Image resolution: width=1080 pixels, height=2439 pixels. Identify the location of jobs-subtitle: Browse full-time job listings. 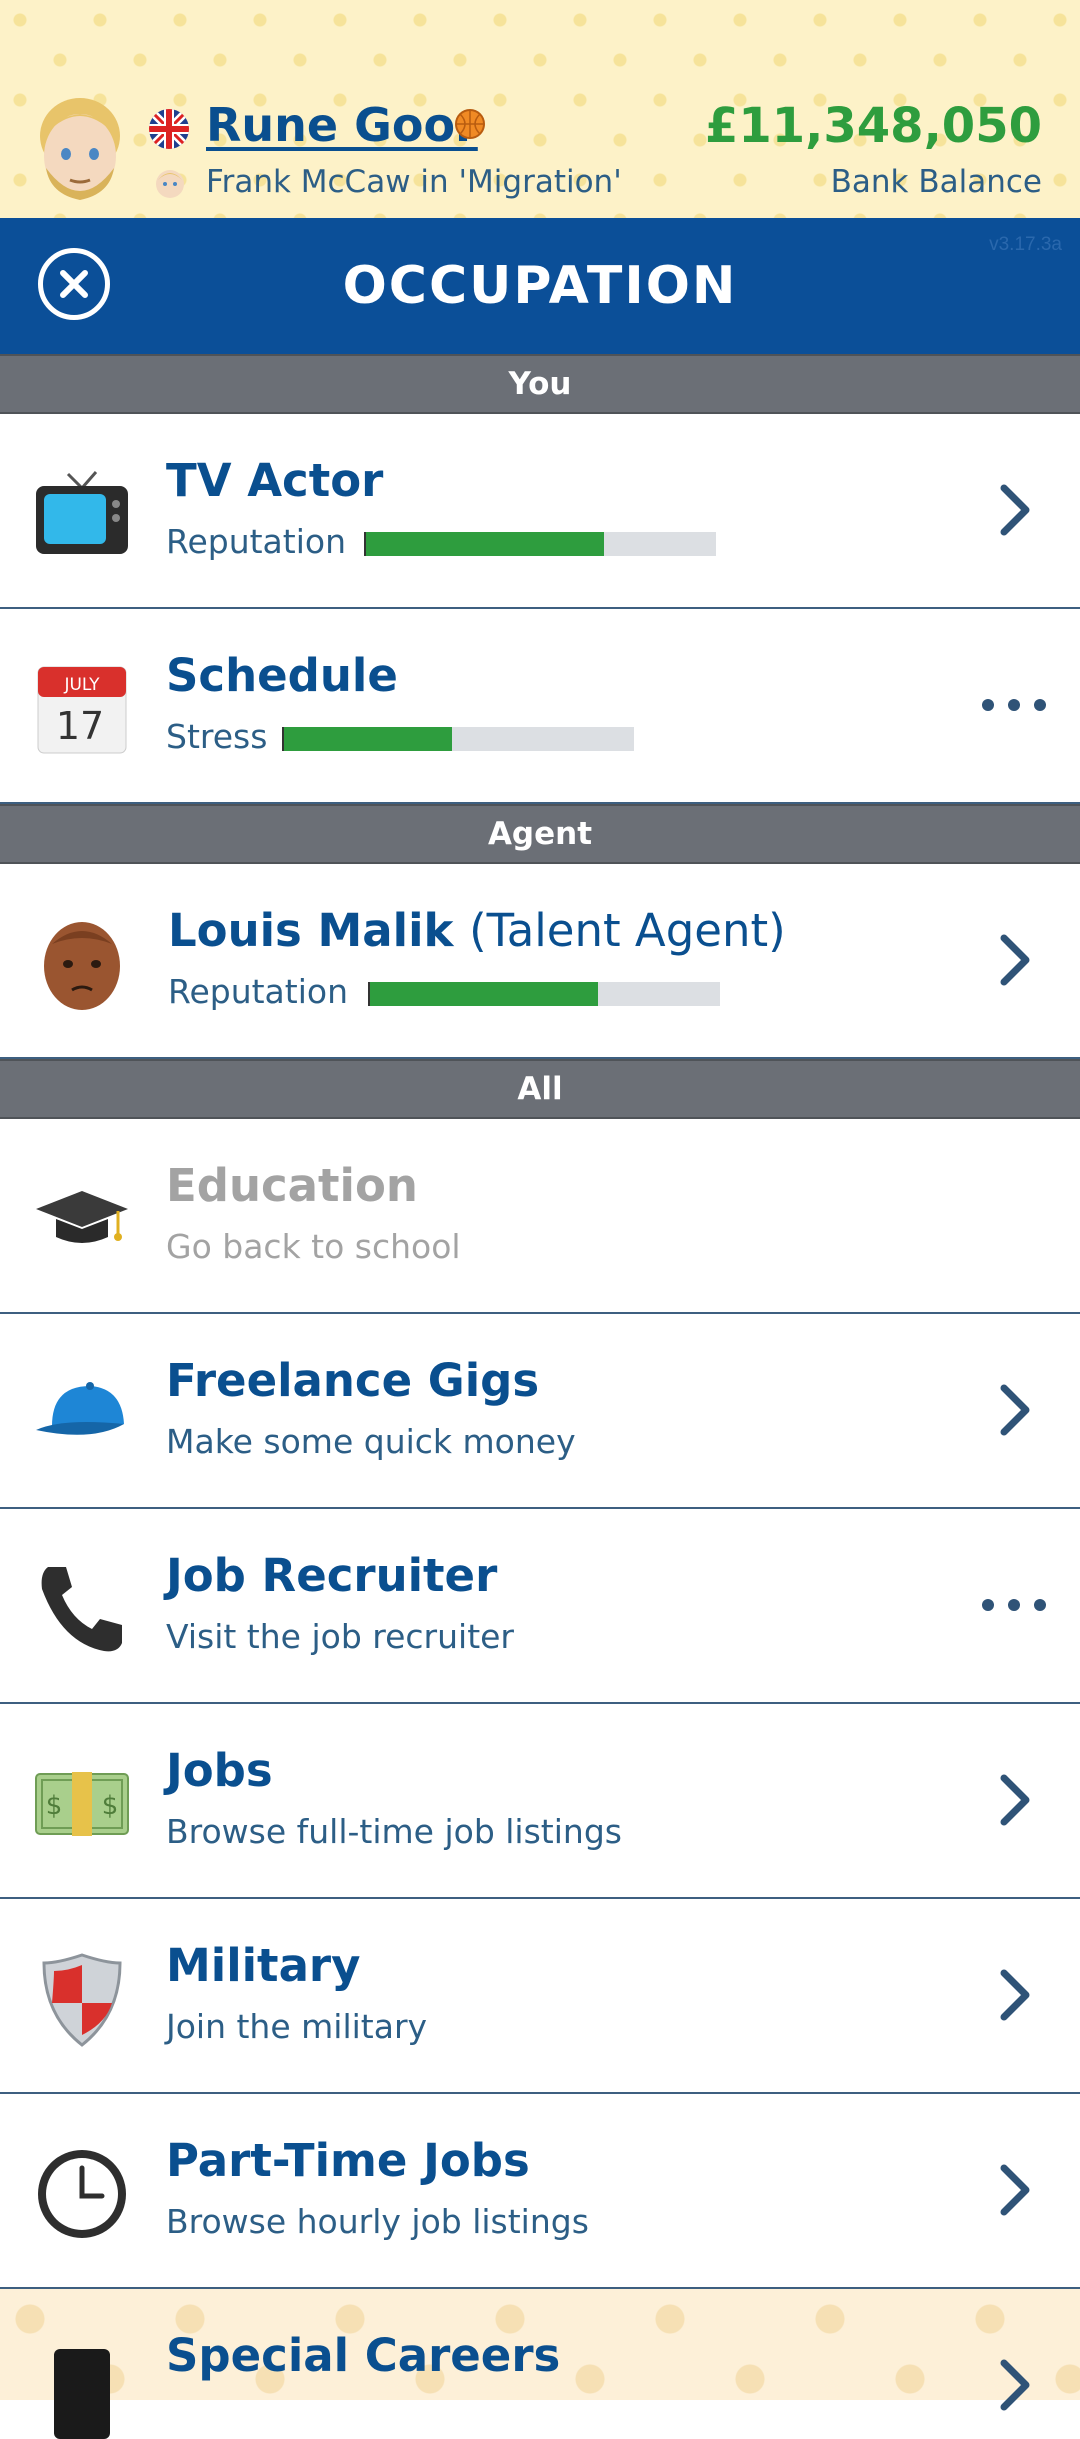
(394, 1831).